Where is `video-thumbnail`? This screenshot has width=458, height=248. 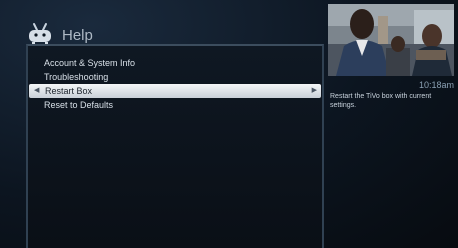
video-thumbnail is located at coordinates (391, 40).